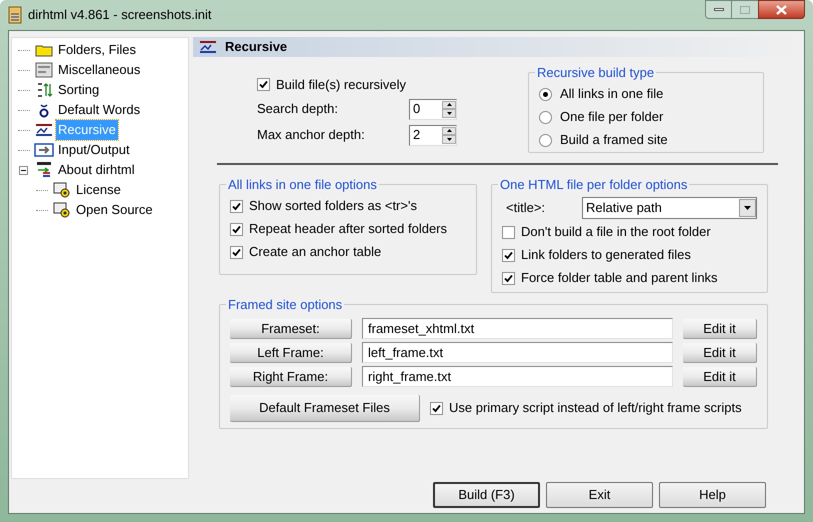 The image size is (813, 522). I want to click on checkbox-label: Build file(s) recursively, so click(341, 85).